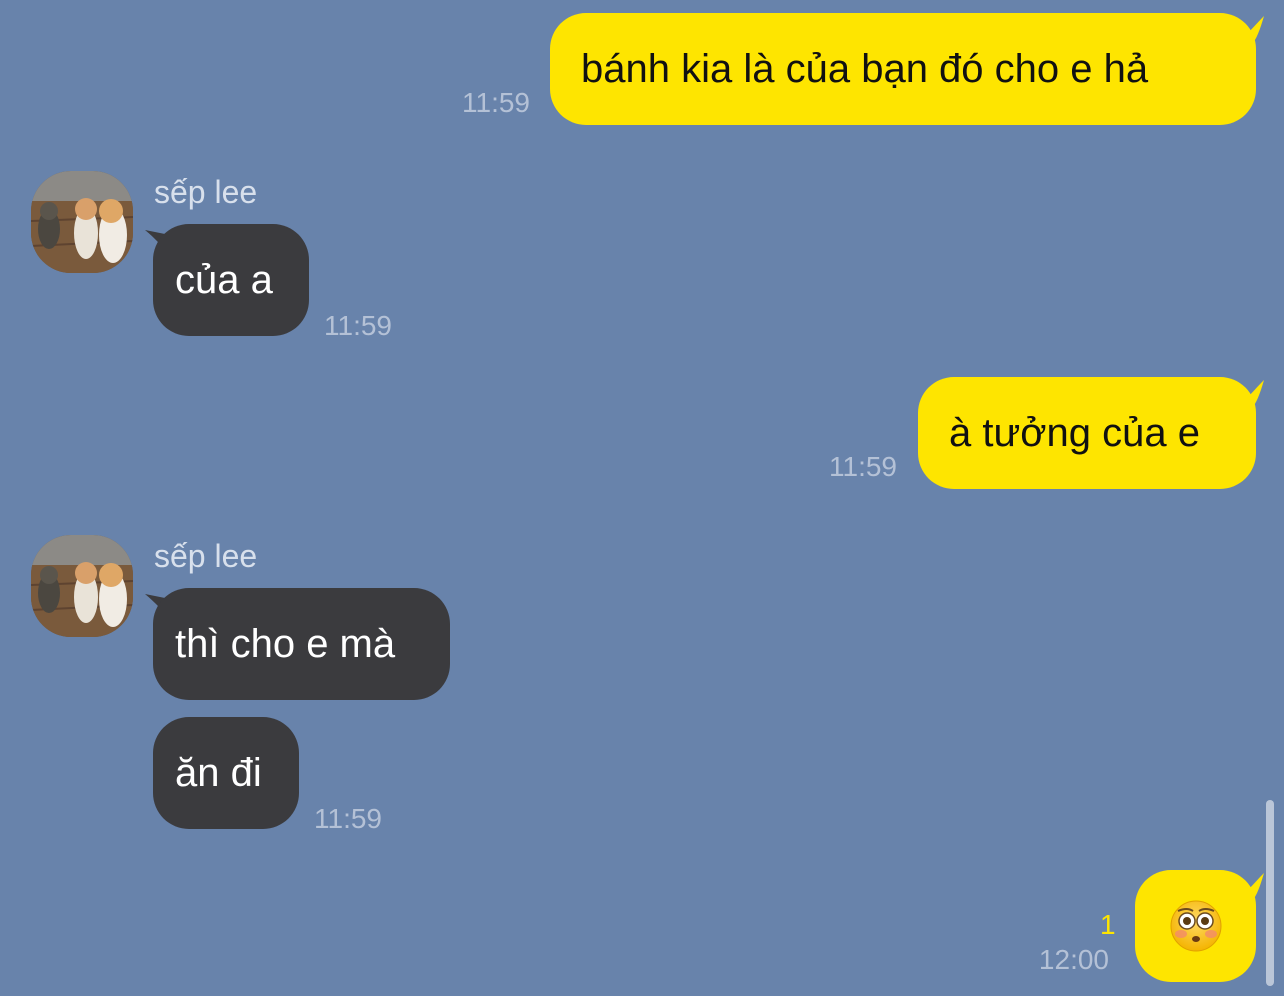 The image size is (1284, 996). What do you see at coordinates (224, 280) in the screenshot?
I see `message-text: của a` at bounding box center [224, 280].